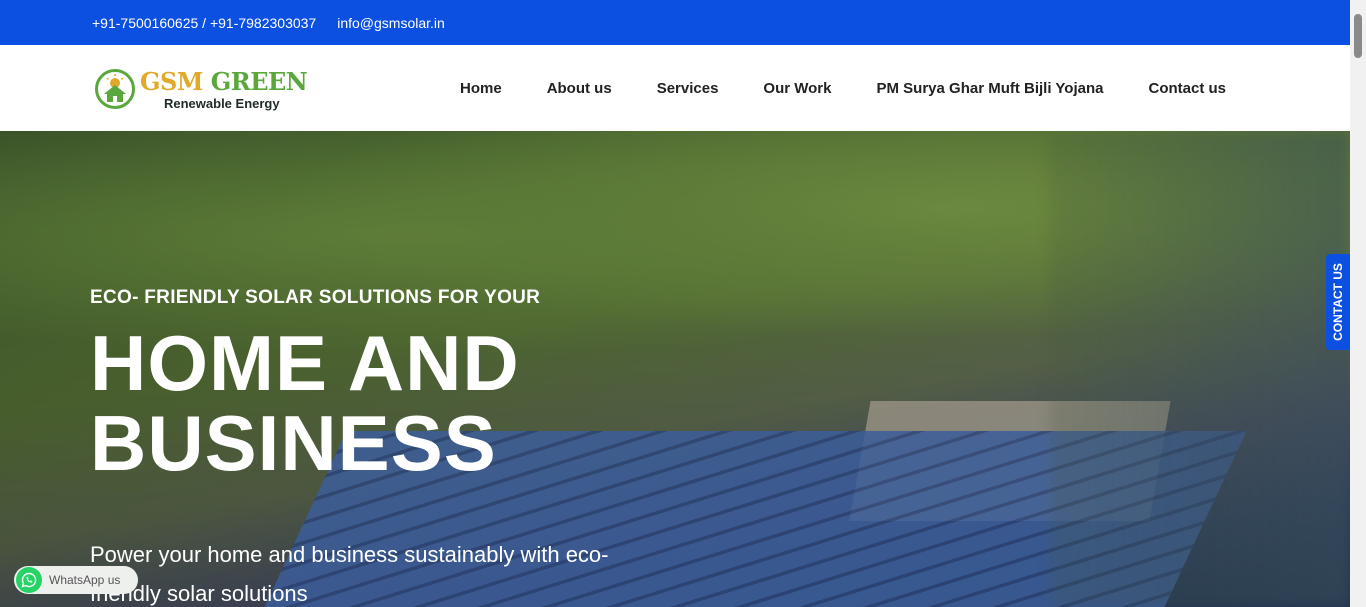 The height and width of the screenshot is (607, 1366). I want to click on nav-contact-us: Contact us, so click(1188, 88).